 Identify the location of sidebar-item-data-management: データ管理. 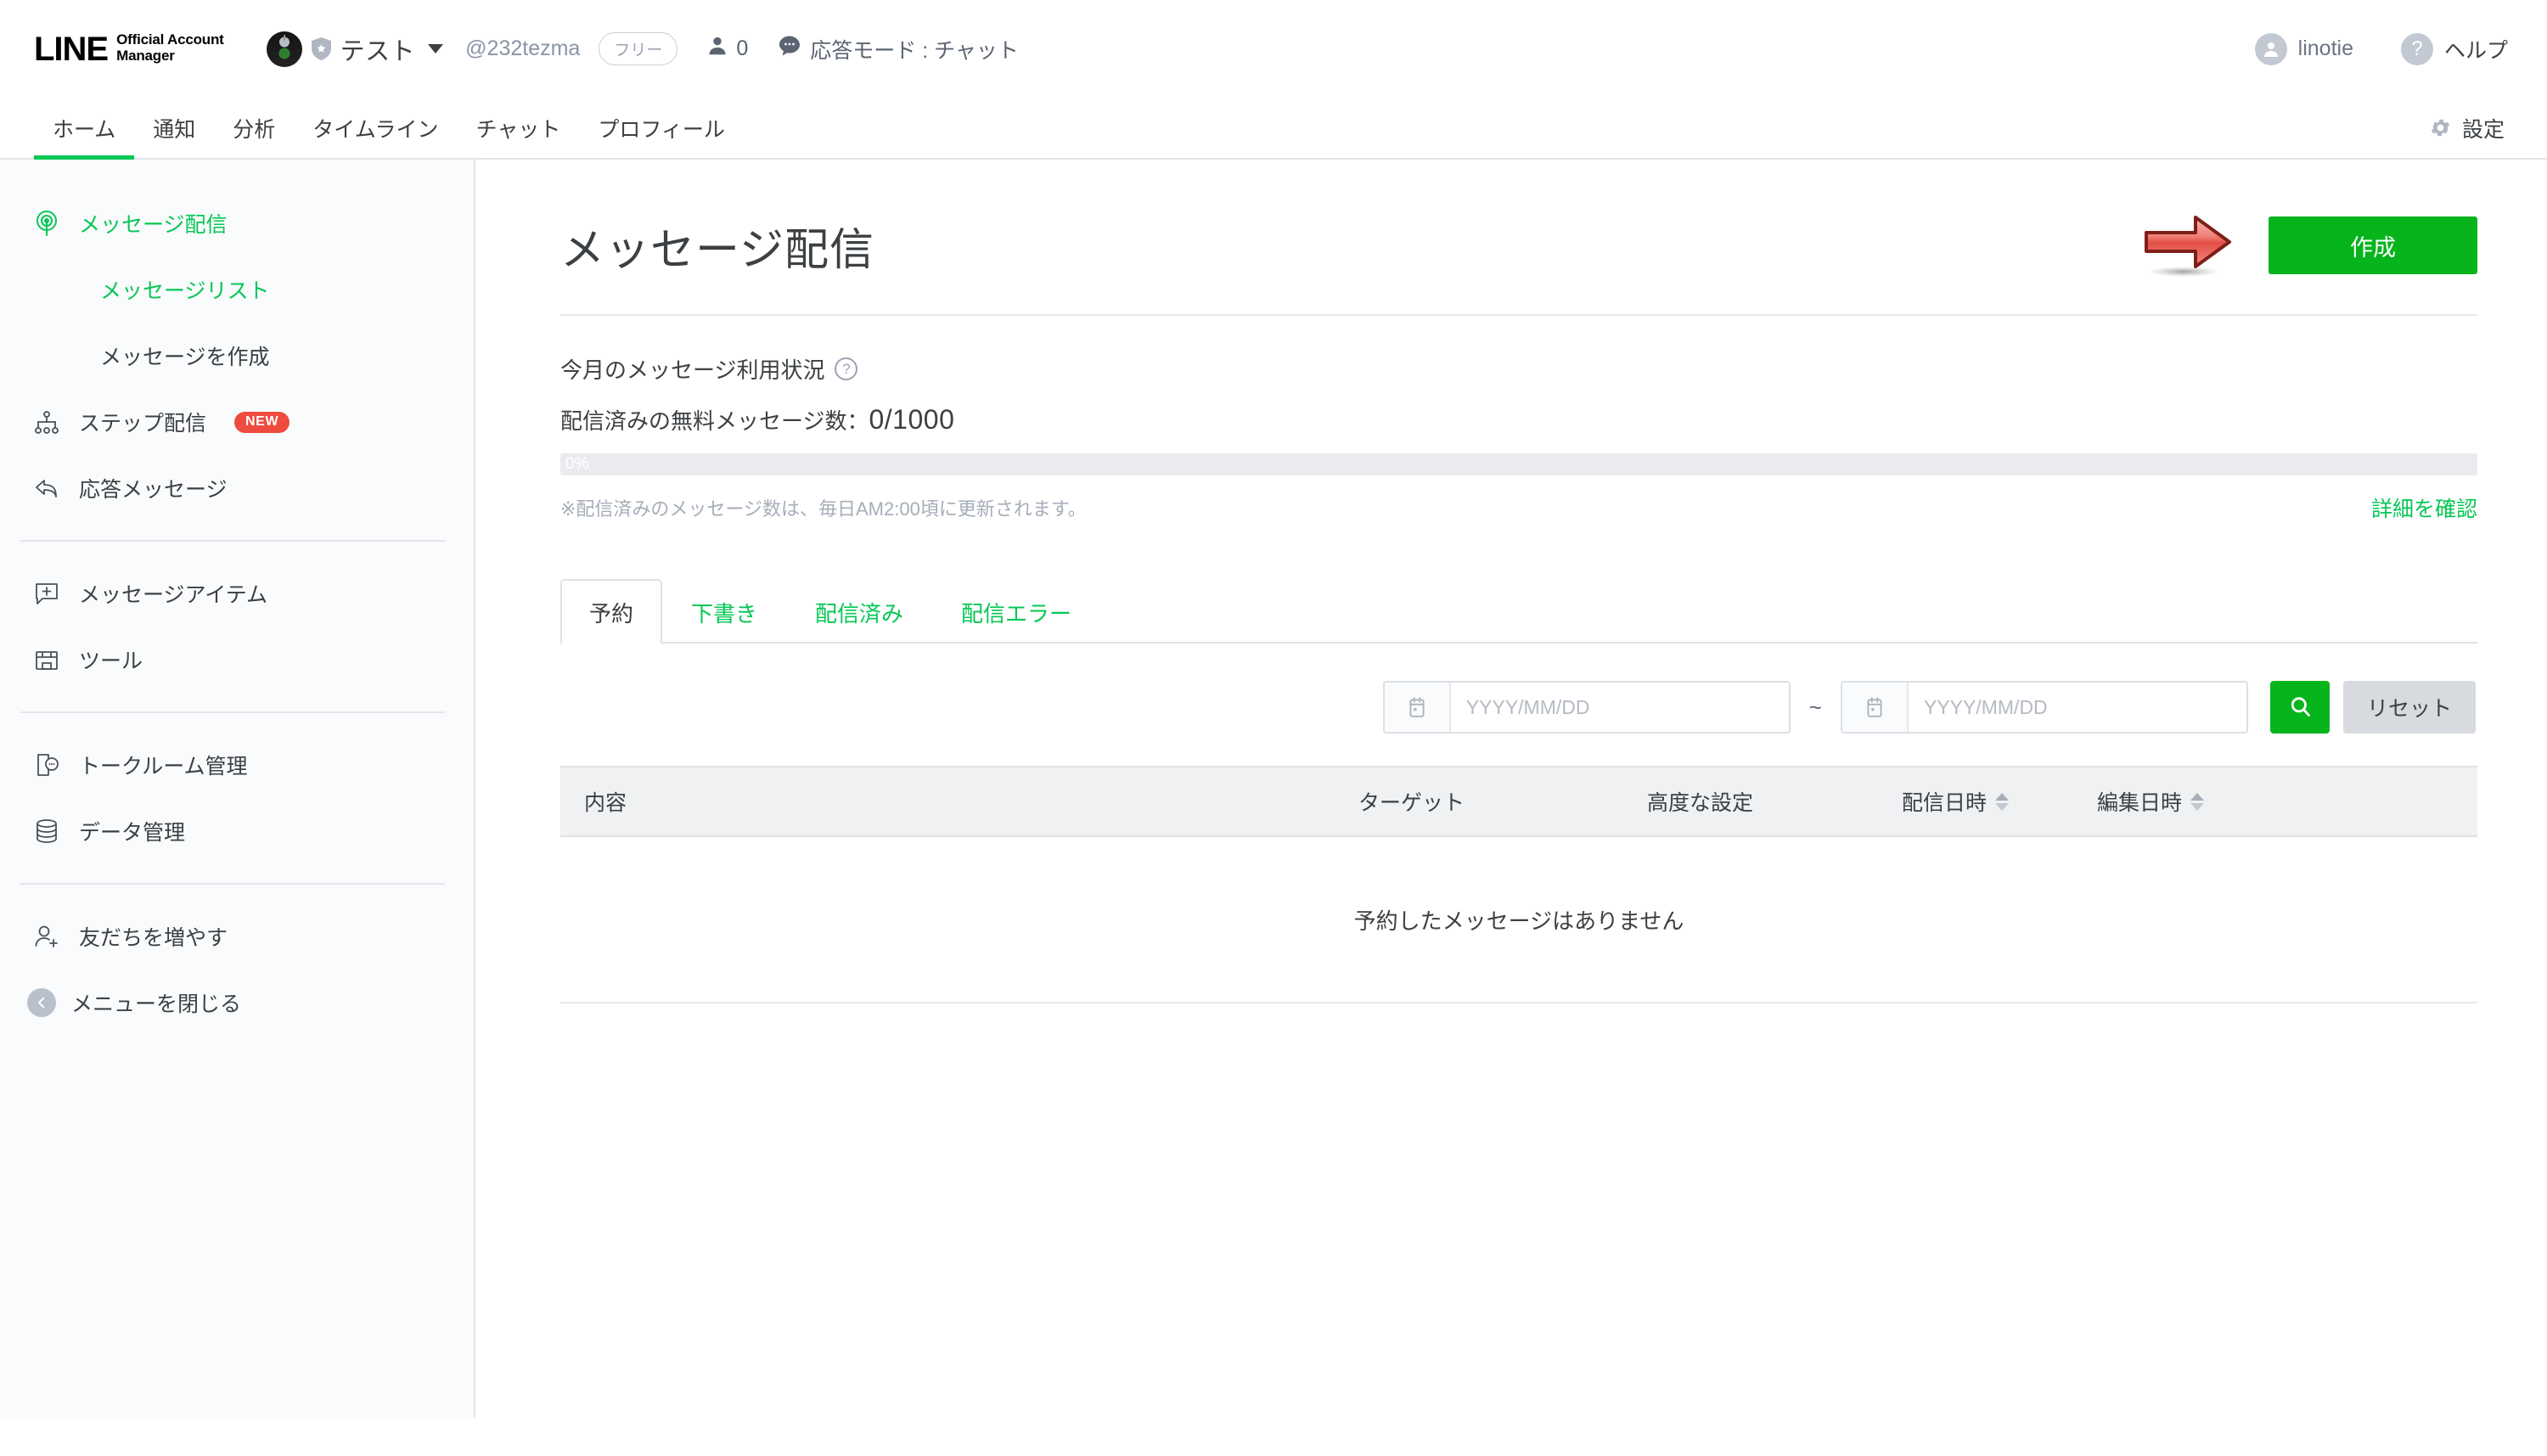
(237, 831).